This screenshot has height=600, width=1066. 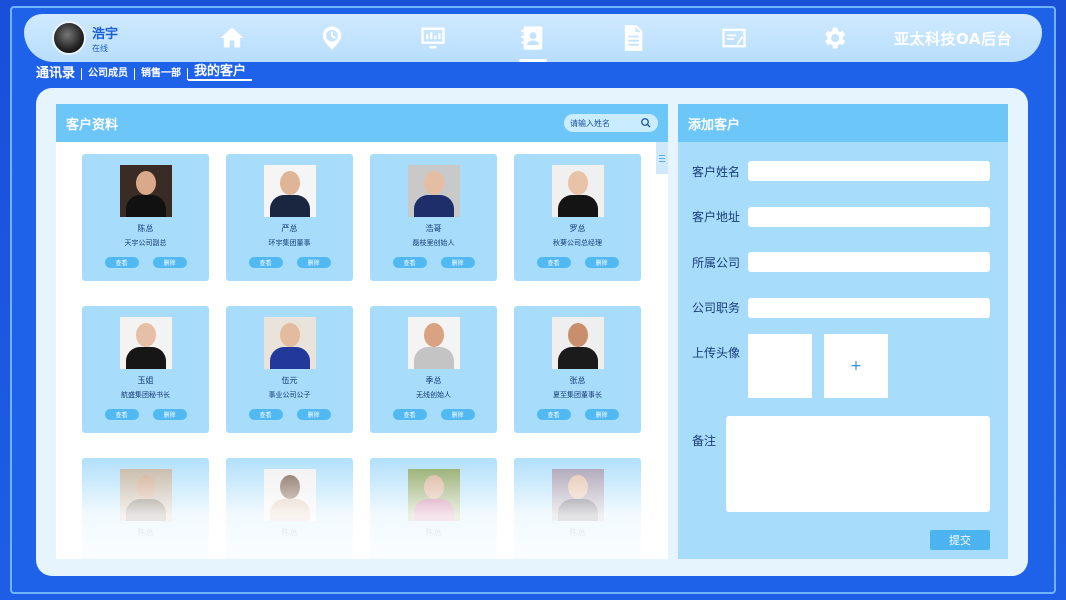 I want to click on upload-avatar-button: +, so click(x=856, y=366).